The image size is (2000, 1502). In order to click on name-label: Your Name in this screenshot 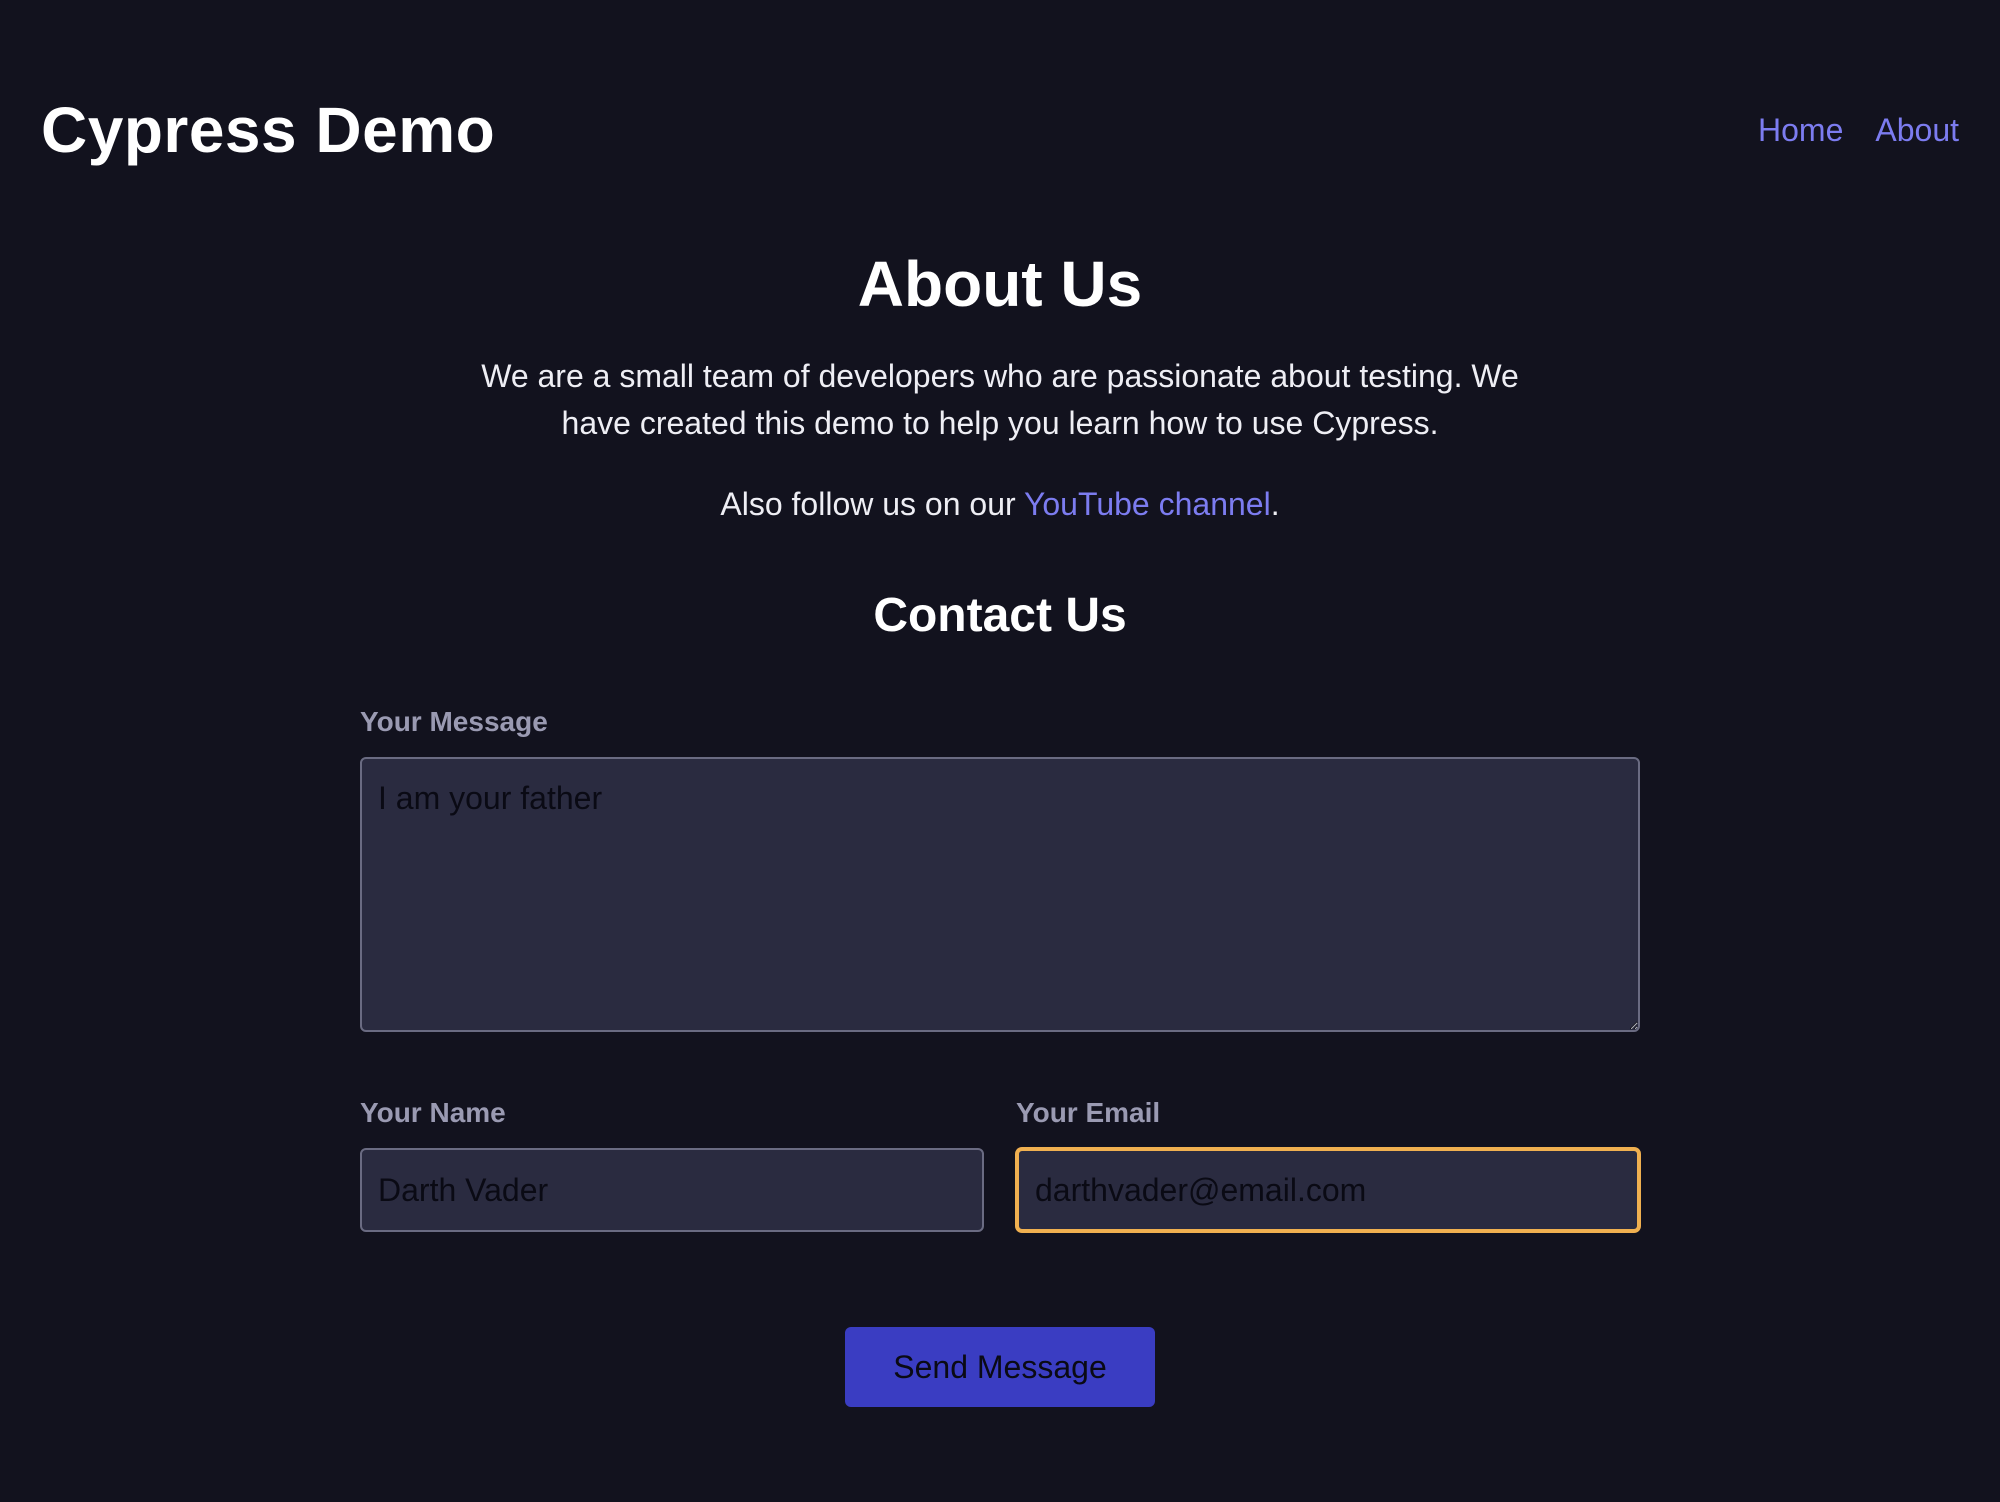, I will do `click(433, 1112)`.